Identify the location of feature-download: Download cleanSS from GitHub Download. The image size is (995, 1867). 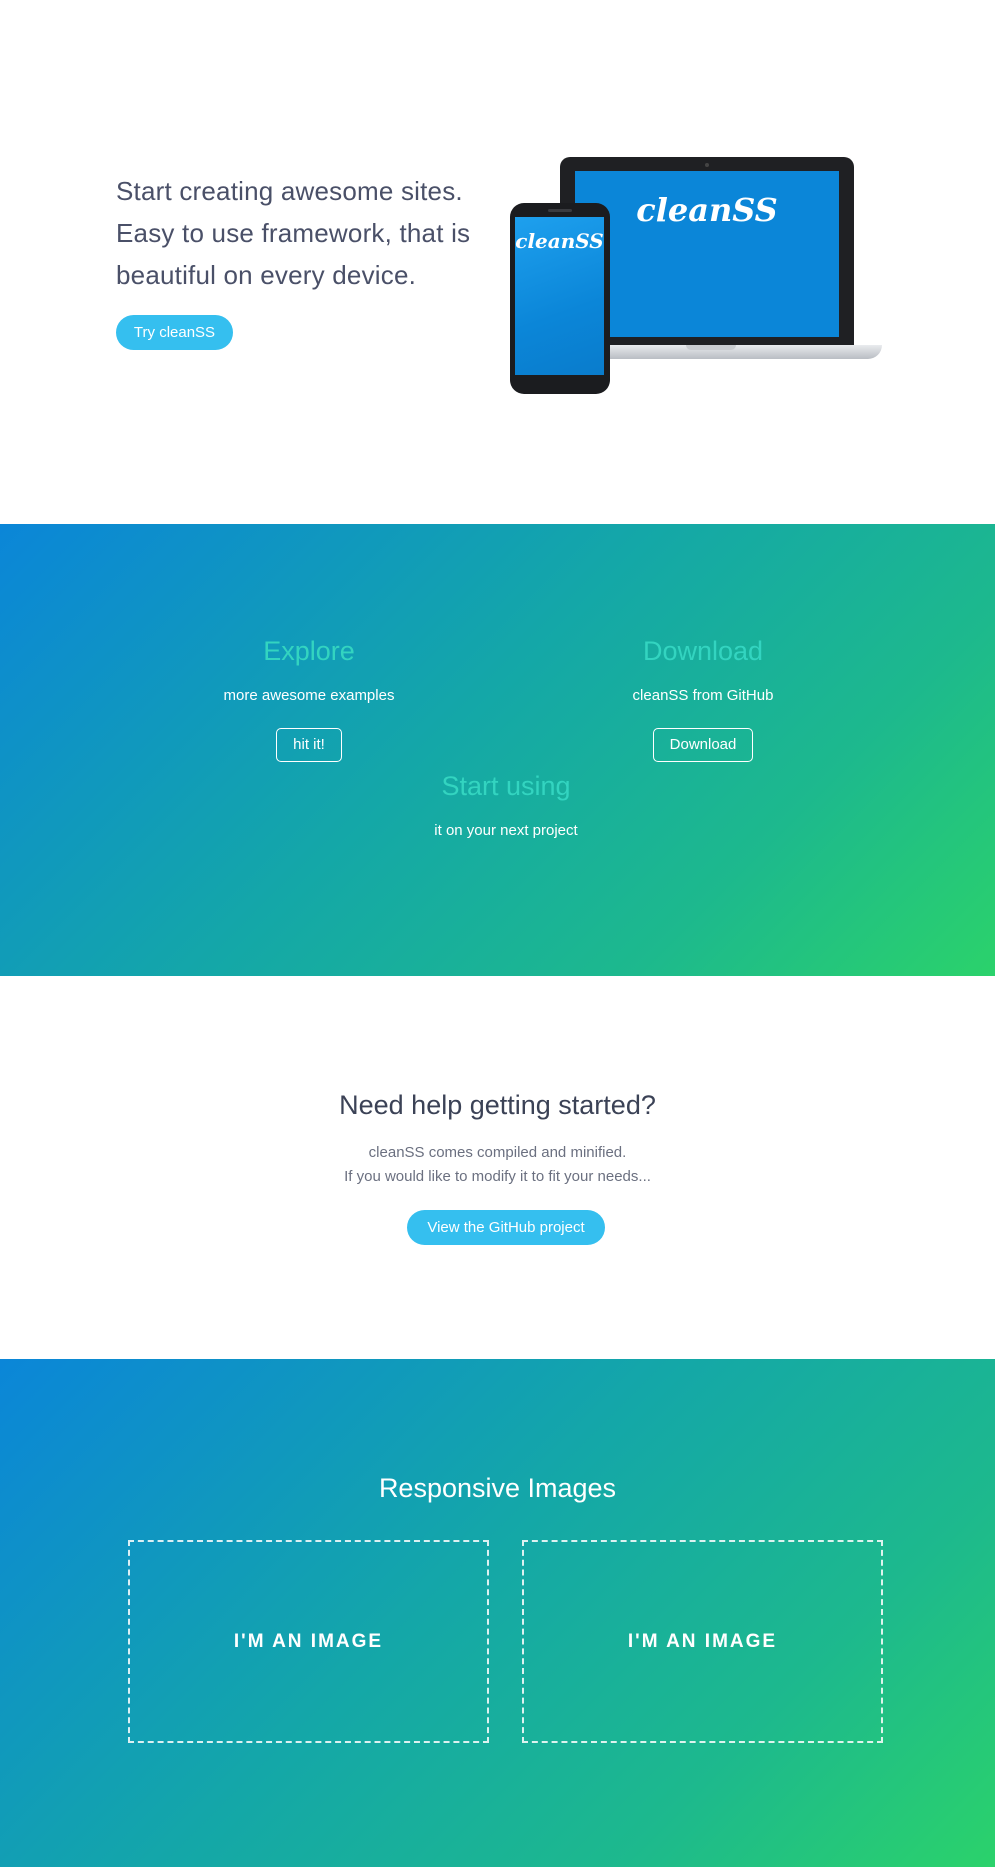
(703, 699).